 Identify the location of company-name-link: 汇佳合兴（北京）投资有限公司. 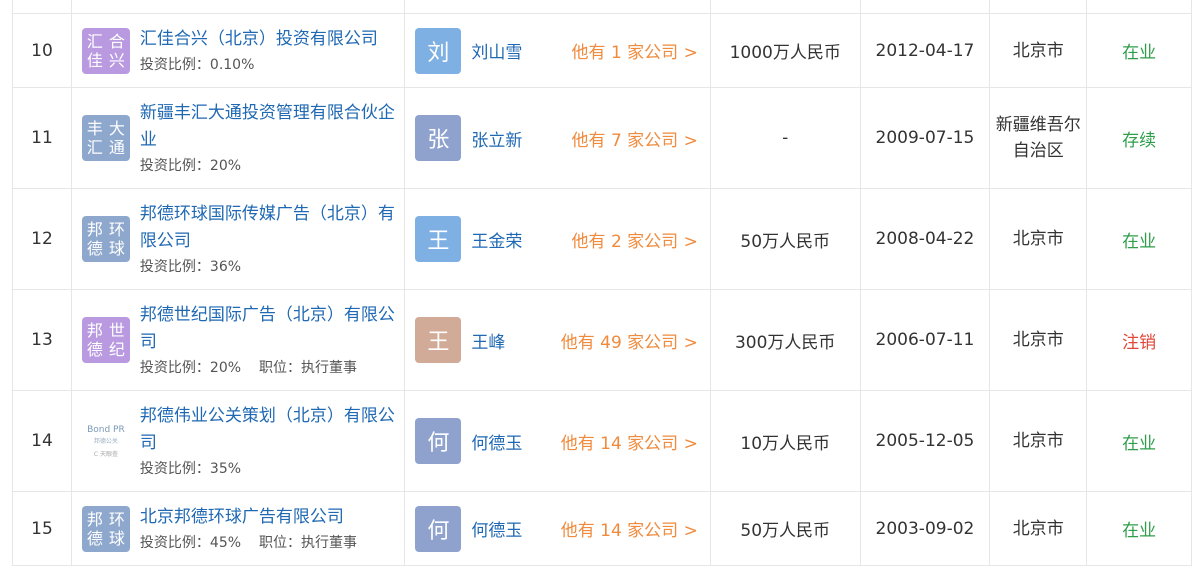
(271, 39).